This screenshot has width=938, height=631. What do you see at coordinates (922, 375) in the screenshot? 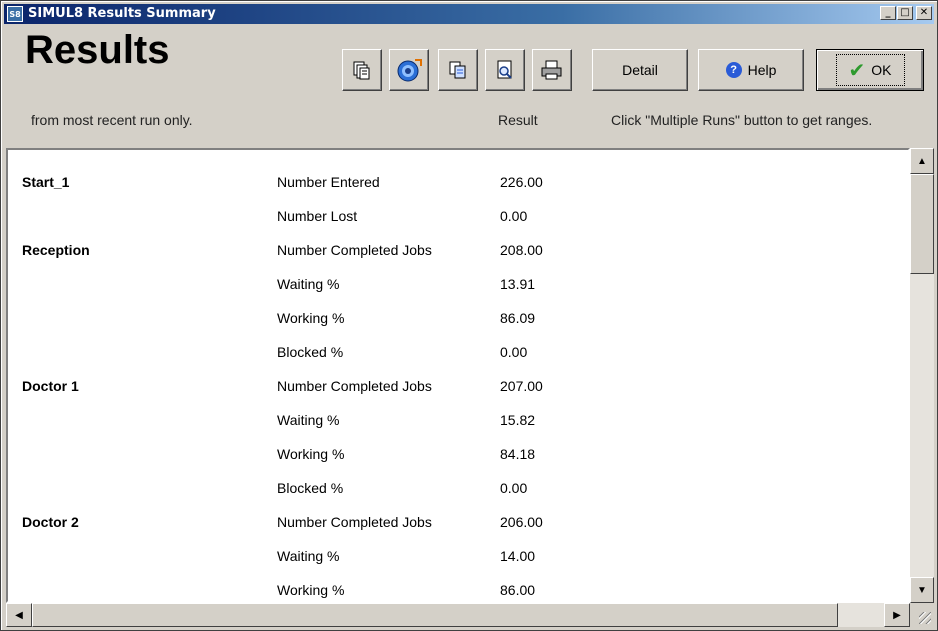
I see `vertical-scrollbar: ▲ ▼` at bounding box center [922, 375].